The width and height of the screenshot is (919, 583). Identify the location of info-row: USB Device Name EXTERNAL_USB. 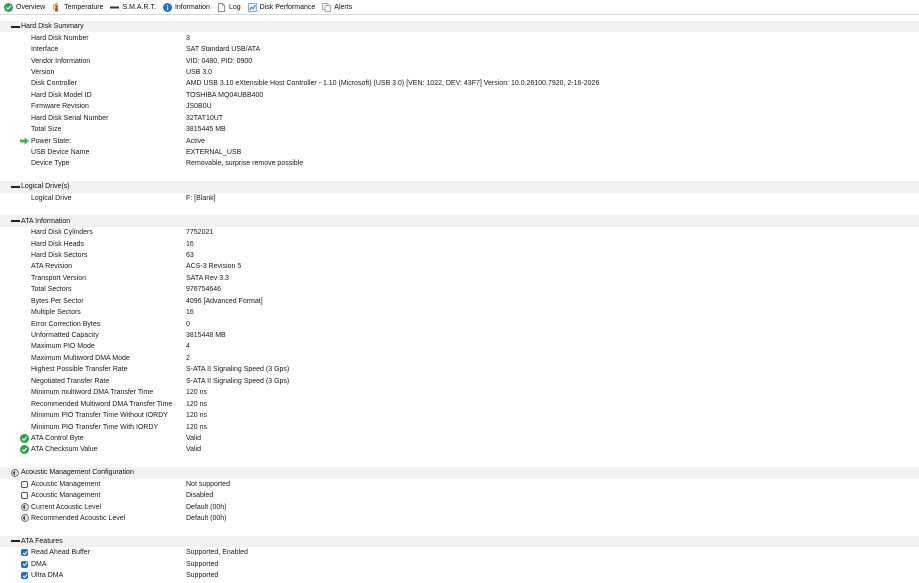
(459, 152).